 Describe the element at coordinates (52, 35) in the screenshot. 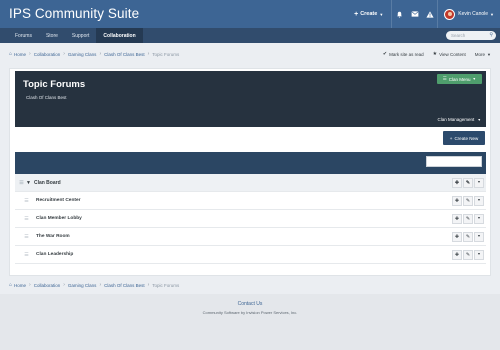

I see `tab-store: Store` at that location.